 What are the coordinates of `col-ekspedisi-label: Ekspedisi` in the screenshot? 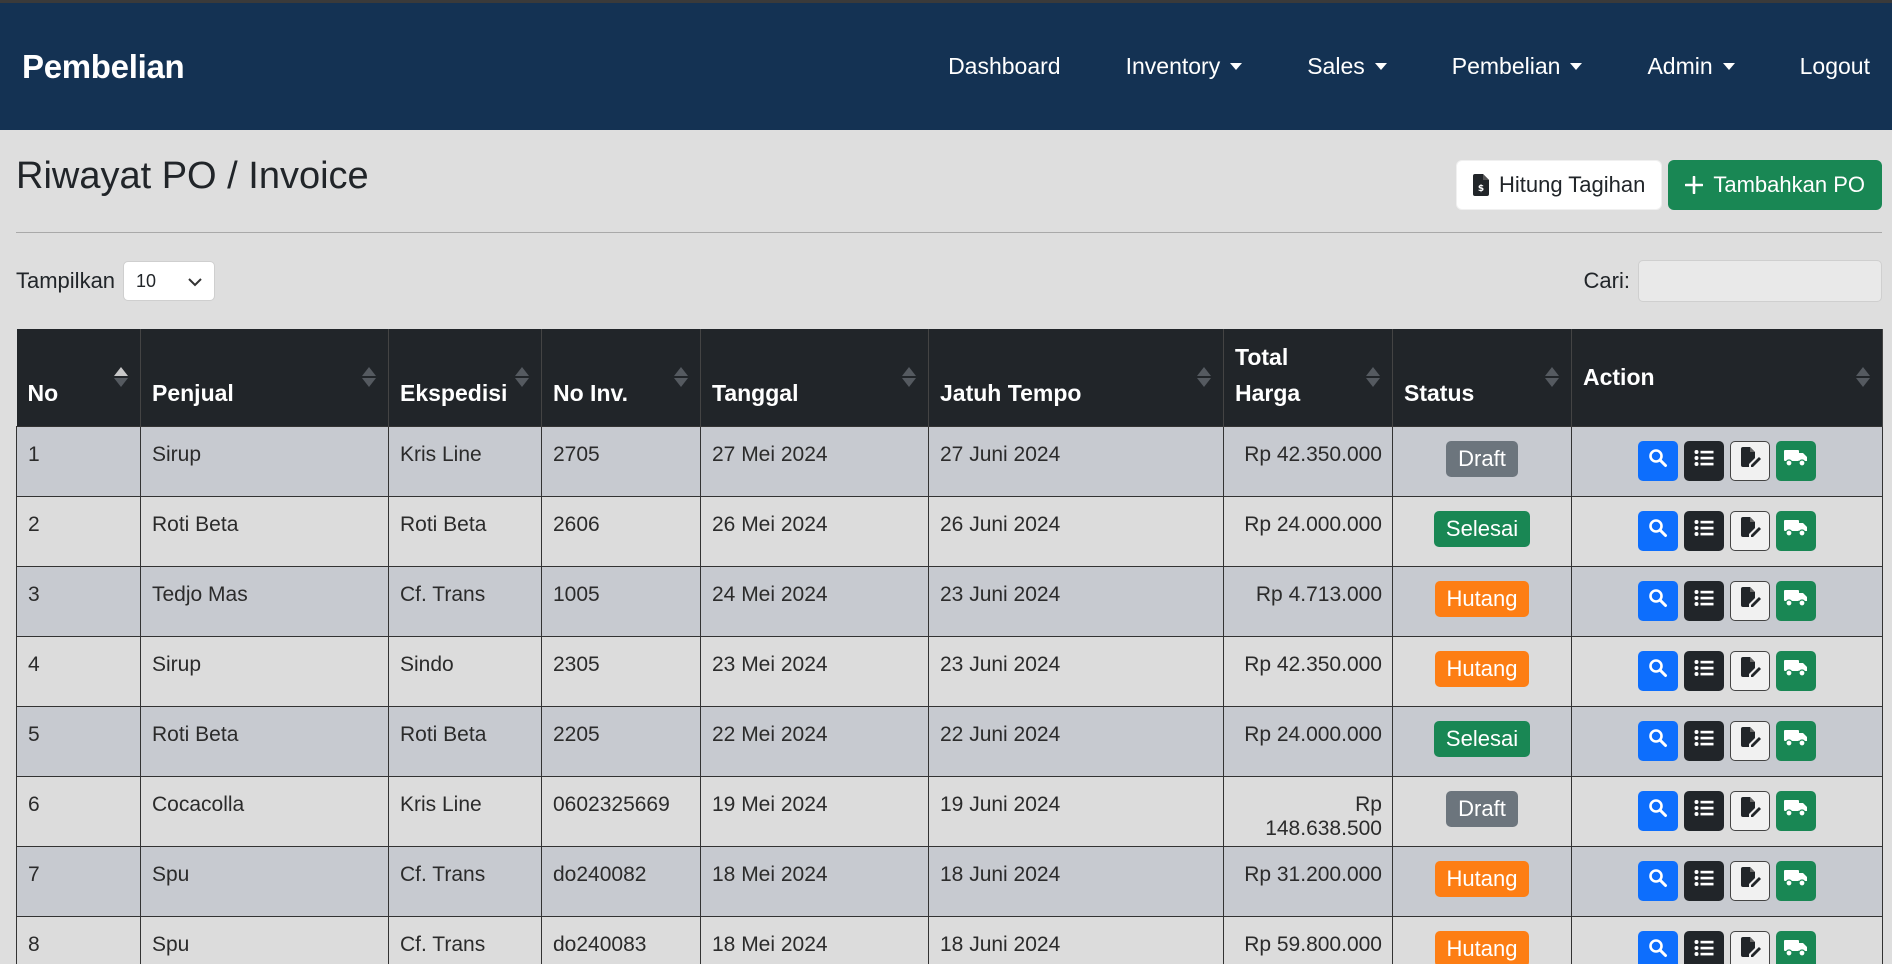 It's located at (454, 392).